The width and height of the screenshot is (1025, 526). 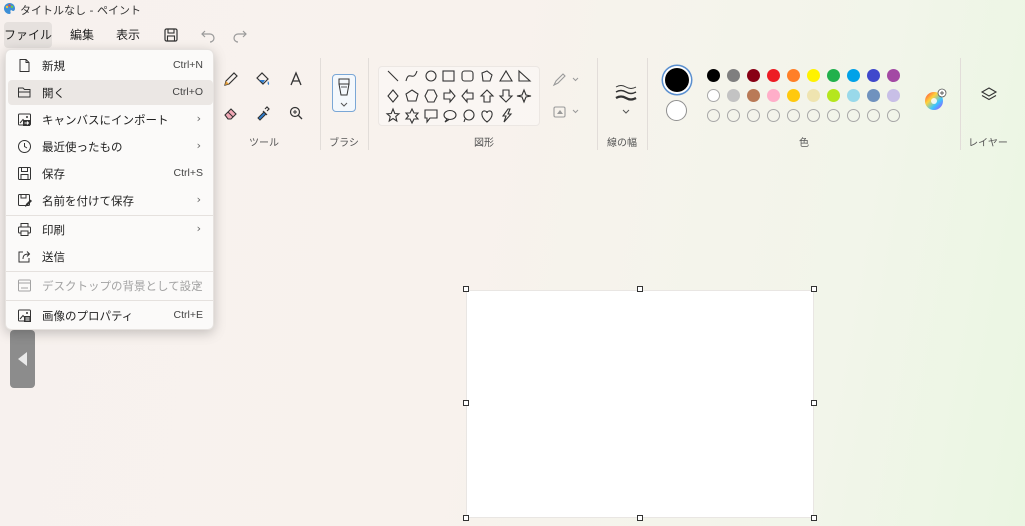 I want to click on resize-handle-right, so click(x=814, y=403).